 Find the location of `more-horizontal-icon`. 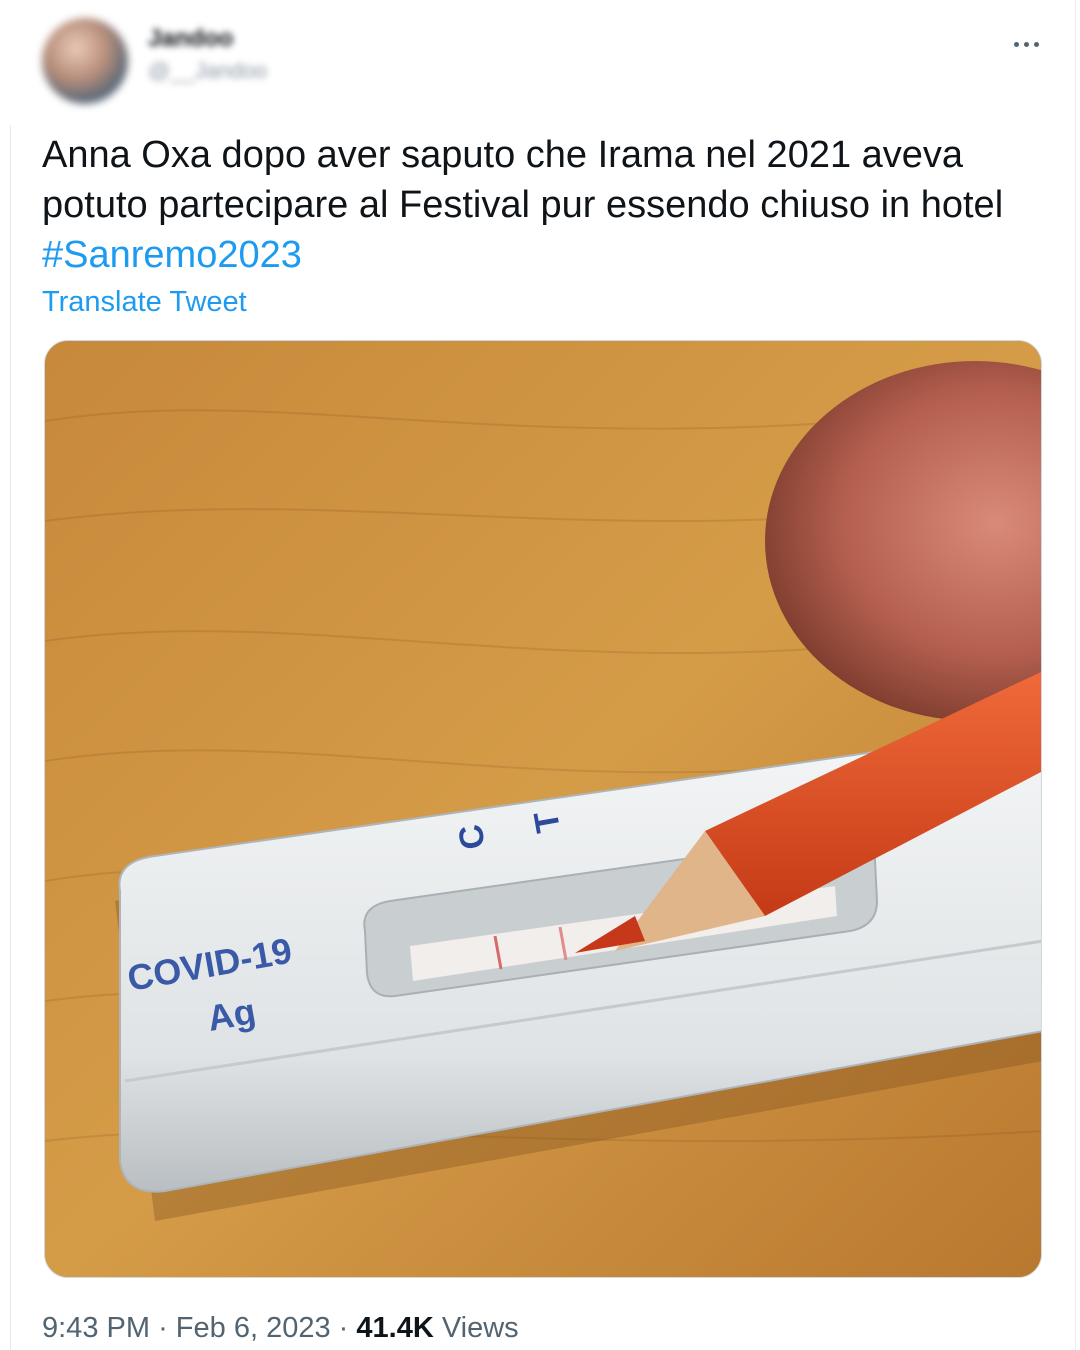

more-horizontal-icon is located at coordinates (1026, 44).